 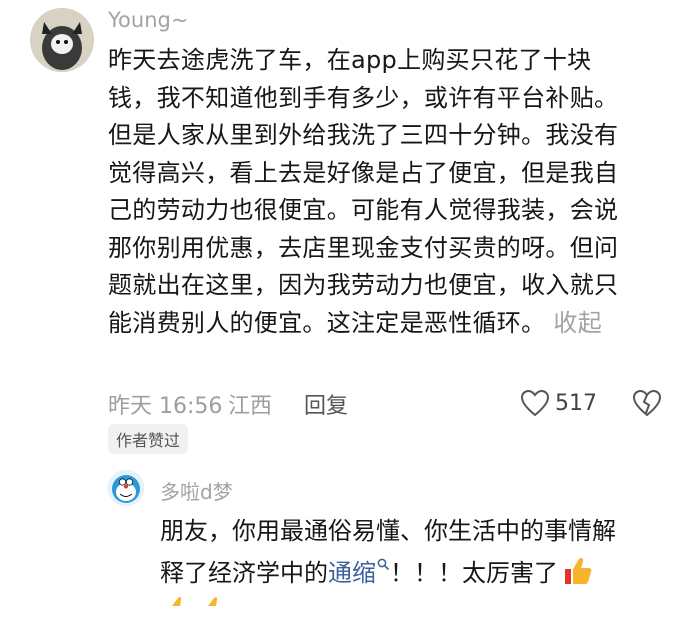 What do you see at coordinates (363, 247) in the screenshot?
I see `comment-line: 那你别用优惠，去店里现金支付买贵的呀。但问` at bounding box center [363, 247].